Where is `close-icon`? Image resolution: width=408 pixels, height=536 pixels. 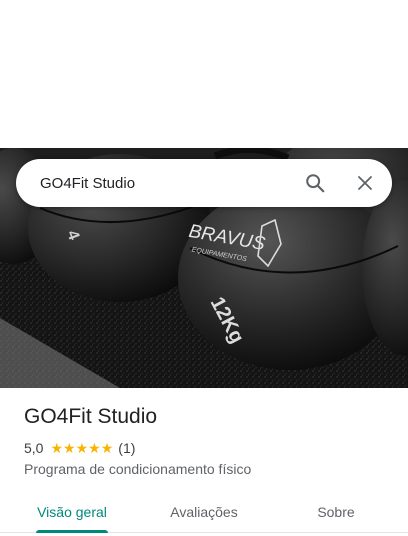 close-icon is located at coordinates (365, 183).